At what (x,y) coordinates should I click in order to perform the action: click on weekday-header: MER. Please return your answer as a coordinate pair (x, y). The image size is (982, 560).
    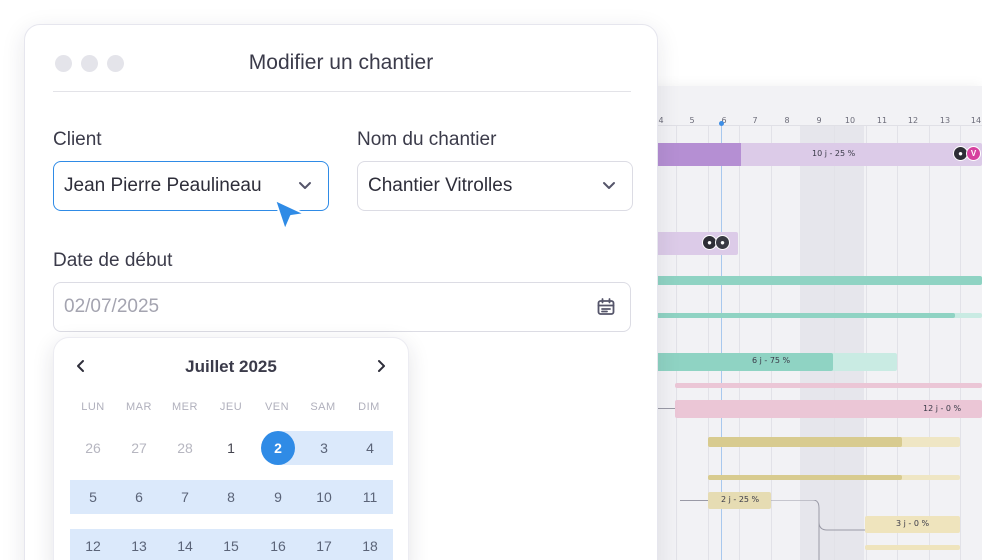
    Looking at the image, I should click on (185, 407).